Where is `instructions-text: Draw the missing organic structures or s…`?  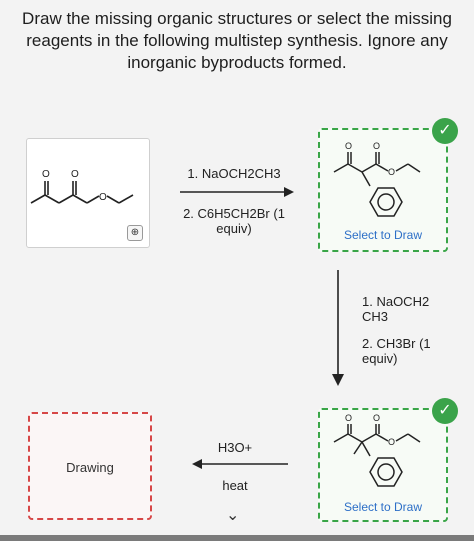 instructions-text: Draw the missing organic structures or s… is located at coordinates (237, 40).